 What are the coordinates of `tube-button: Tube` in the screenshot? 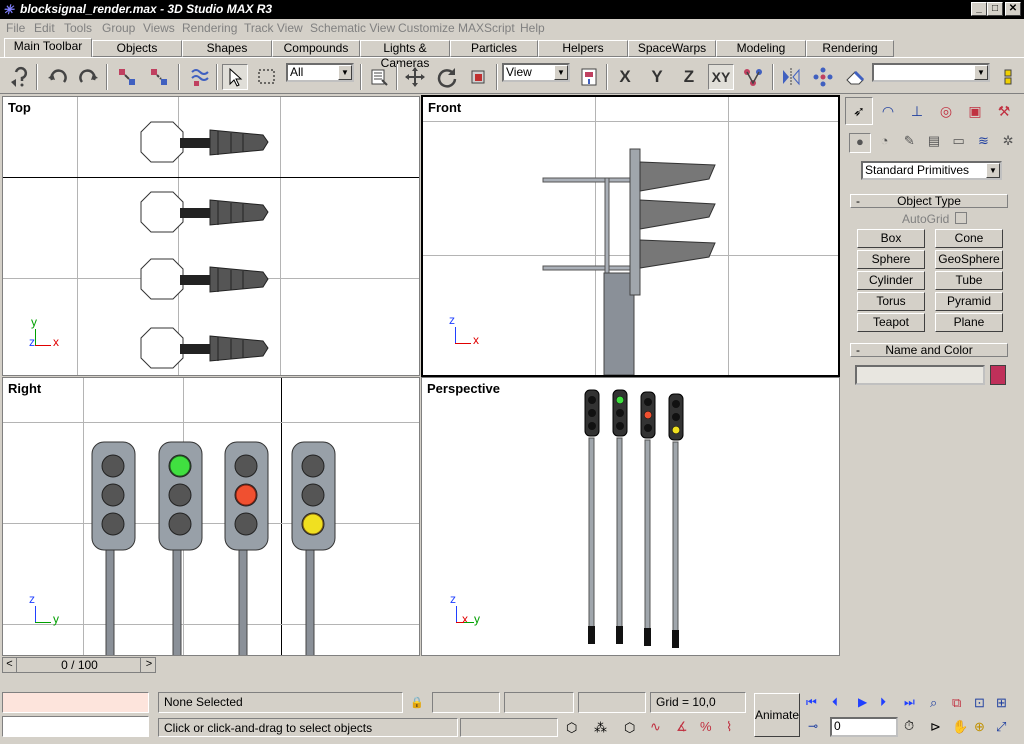 It's located at (969, 280).